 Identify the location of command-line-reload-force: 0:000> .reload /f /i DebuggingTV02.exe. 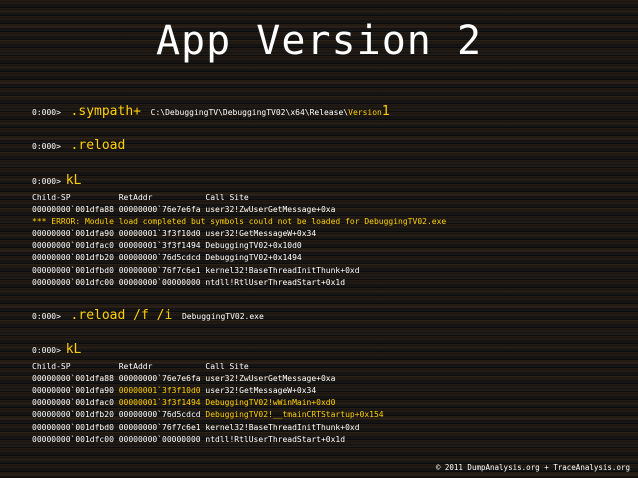
(148, 315).